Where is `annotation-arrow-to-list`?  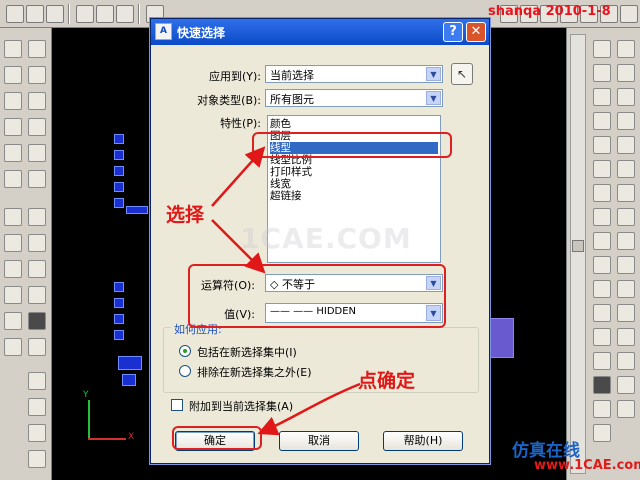
annotation-arrow-to-list is located at coordinates (238, 176).